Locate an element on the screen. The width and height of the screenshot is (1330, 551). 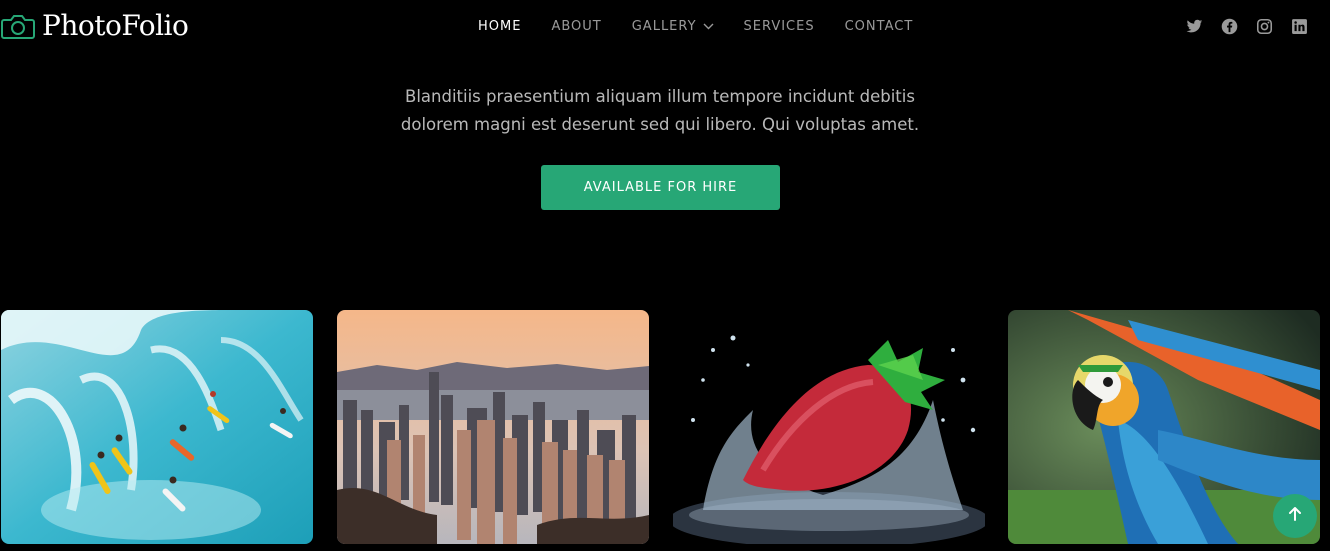
logo: PhotoFolio is located at coordinates (95, 25).